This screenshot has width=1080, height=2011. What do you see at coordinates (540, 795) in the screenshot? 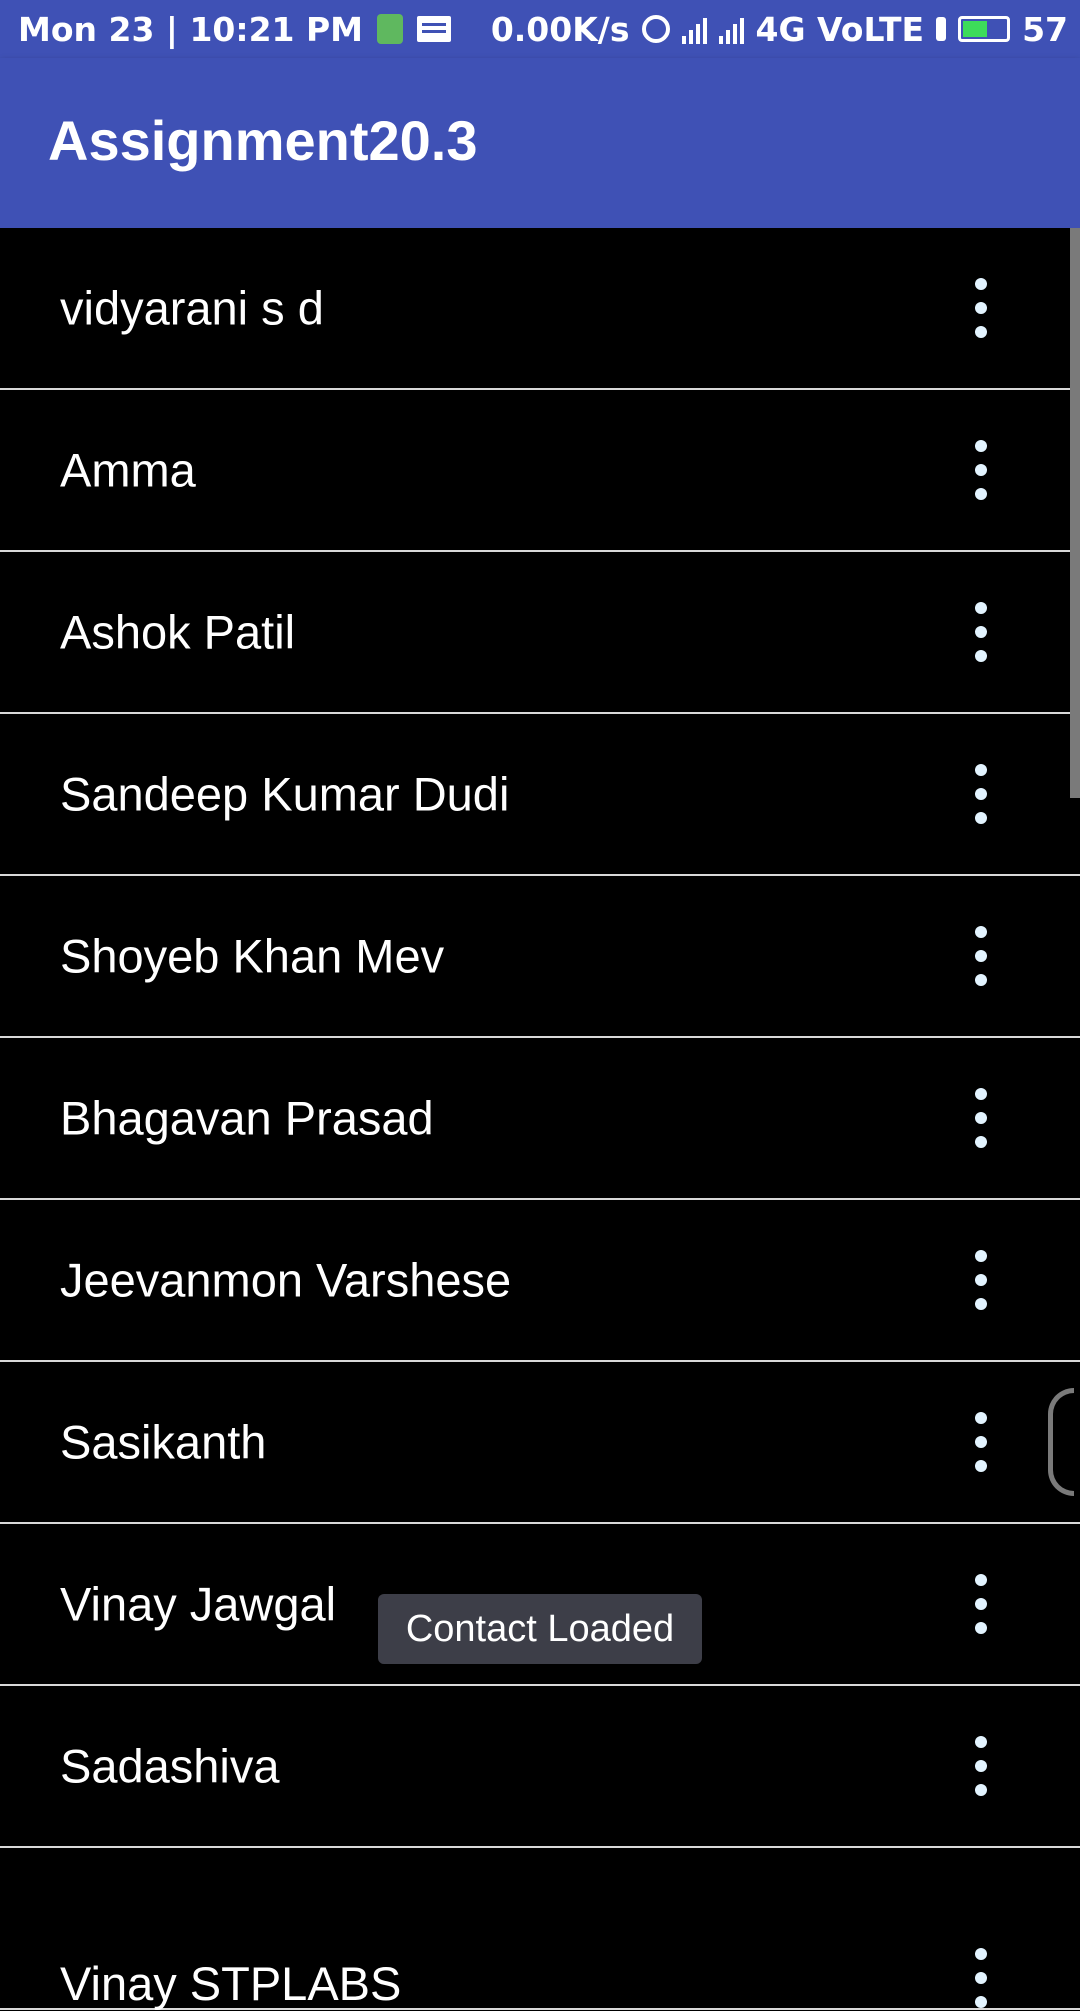
I see `contact-row: Sandeep Kumar Dudi` at bounding box center [540, 795].